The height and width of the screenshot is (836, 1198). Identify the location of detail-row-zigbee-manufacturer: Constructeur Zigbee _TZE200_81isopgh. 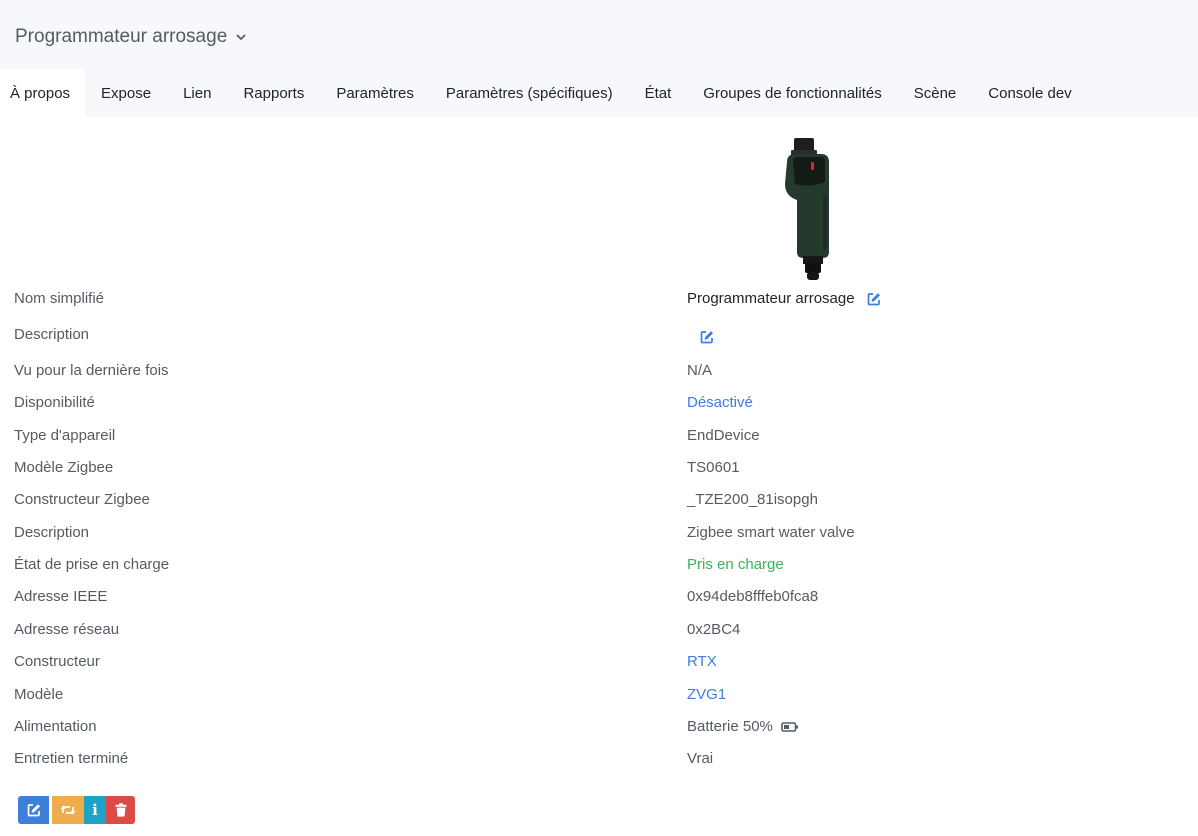
(599, 503).